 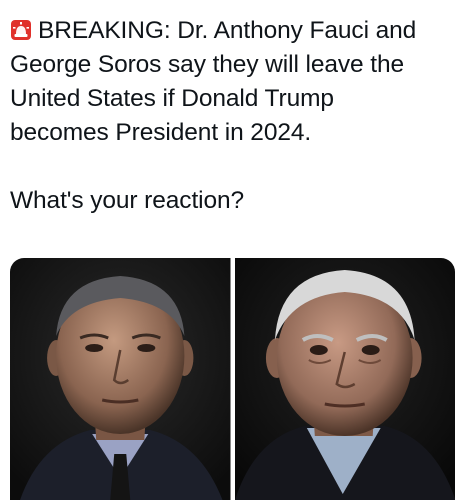 What do you see at coordinates (161, 132) in the screenshot?
I see `tweet-text-line-4: becomes President in 2024.` at bounding box center [161, 132].